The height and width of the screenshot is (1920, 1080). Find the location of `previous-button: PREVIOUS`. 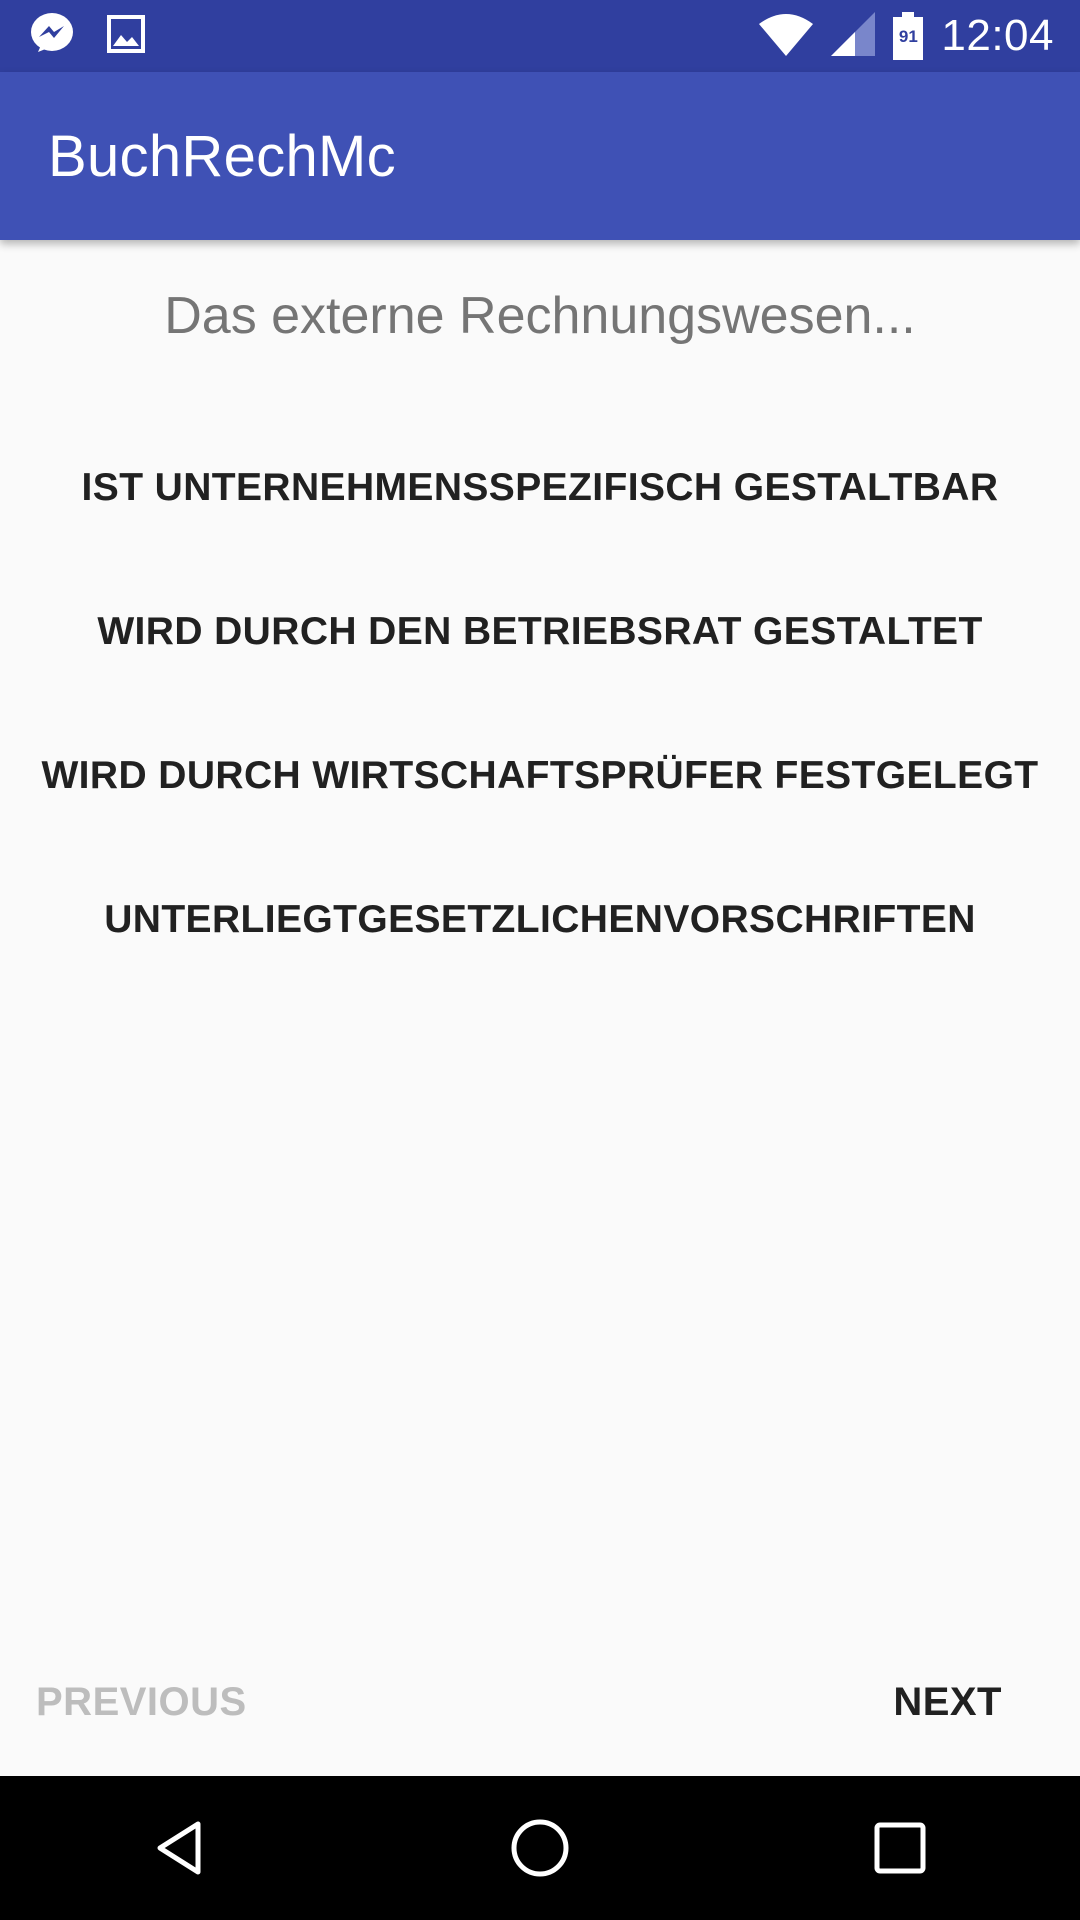

previous-button: PREVIOUS is located at coordinates (141, 1702).